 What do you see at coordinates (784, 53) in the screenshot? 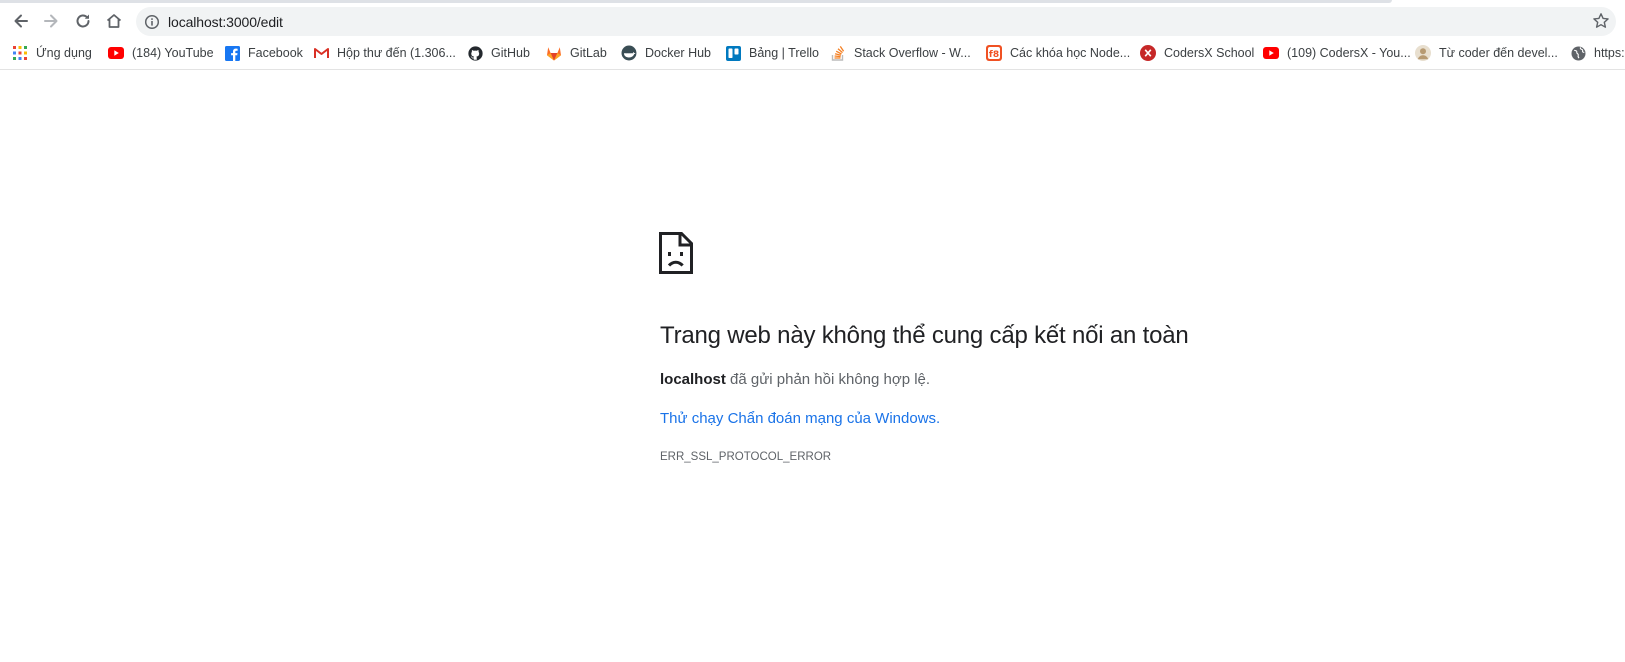
I see `bookmark-label: Bảng | Trello` at bounding box center [784, 53].